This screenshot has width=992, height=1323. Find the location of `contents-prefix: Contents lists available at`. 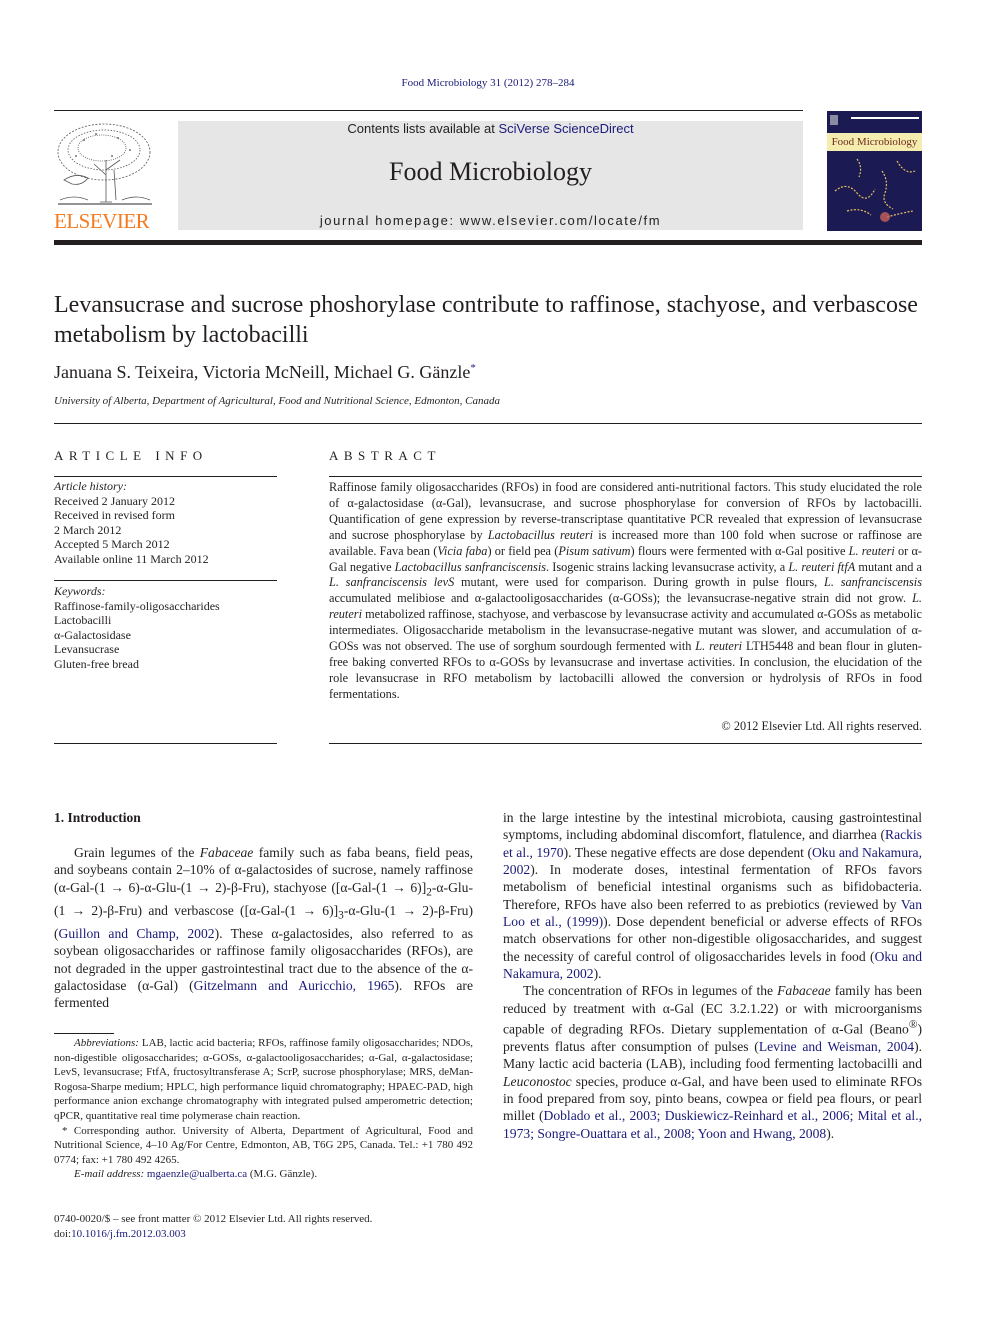

contents-prefix: Contents lists available at is located at coordinates (423, 128).